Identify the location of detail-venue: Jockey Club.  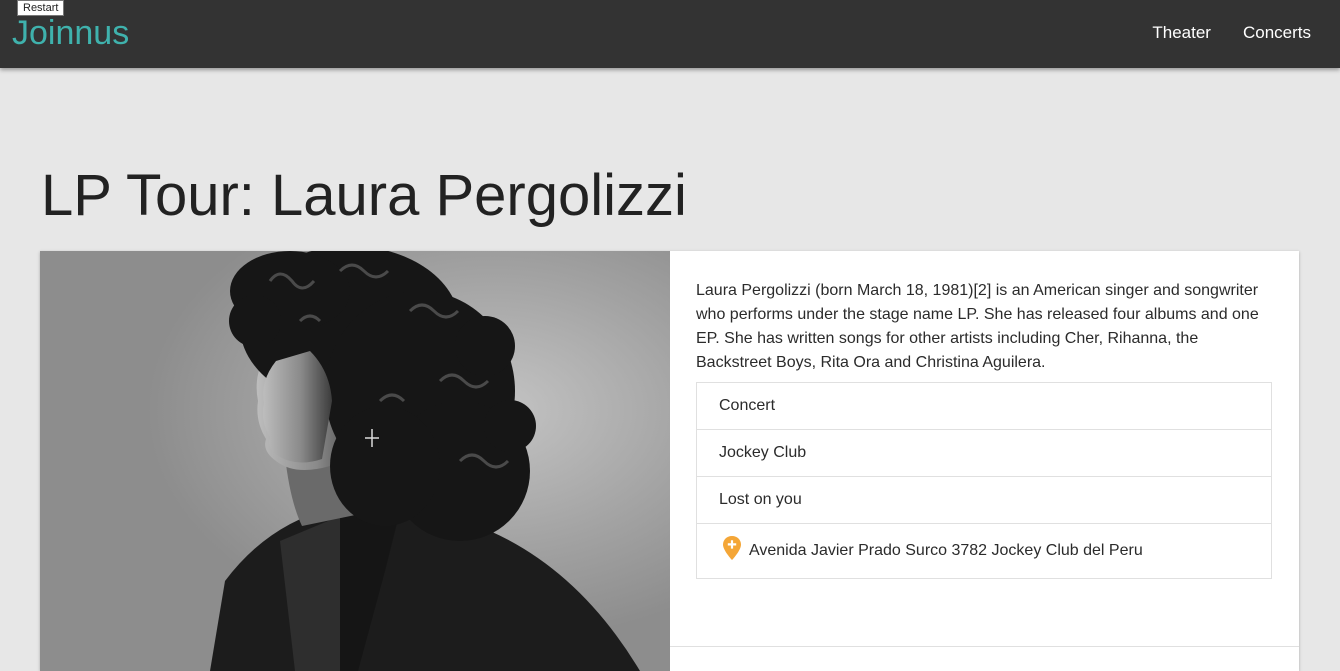
(984, 453).